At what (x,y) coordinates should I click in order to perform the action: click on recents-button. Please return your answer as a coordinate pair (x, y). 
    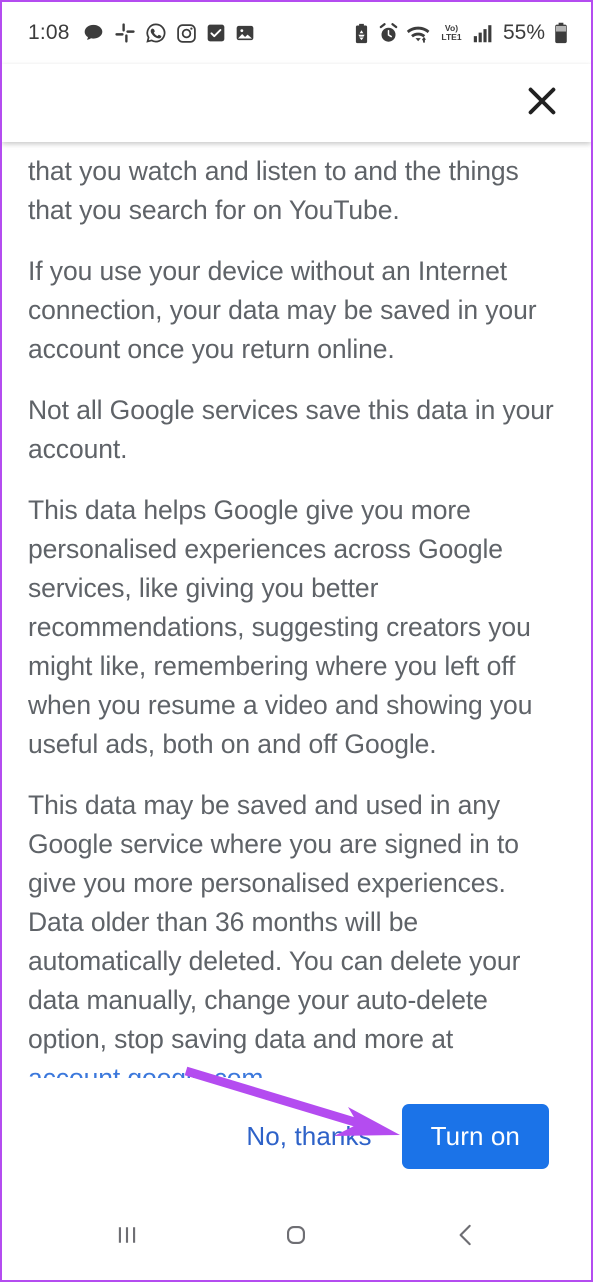
    Looking at the image, I should click on (127, 1237).